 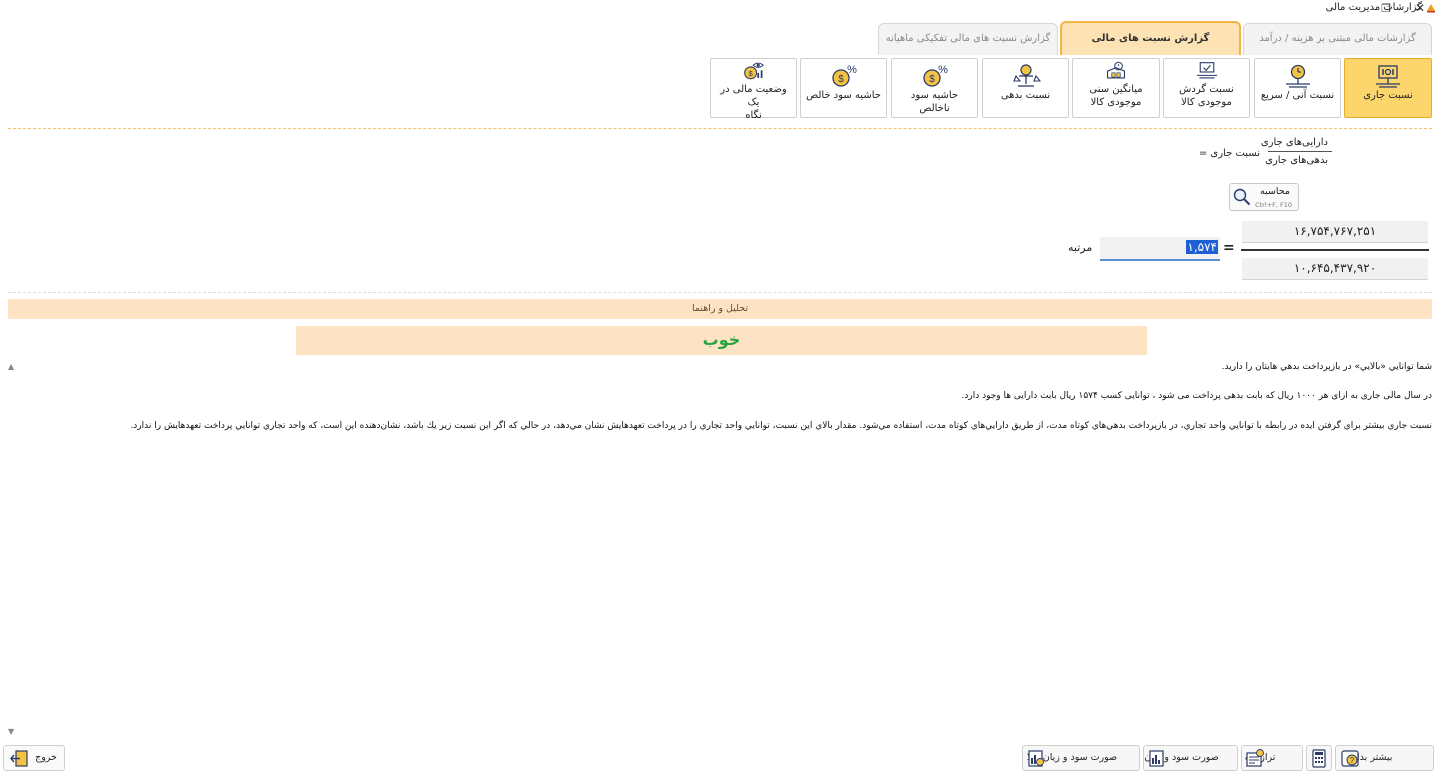 What do you see at coordinates (1294, 142) in the screenshot?
I see `formula-numerator: دارایی‌های جاری` at bounding box center [1294, 142].